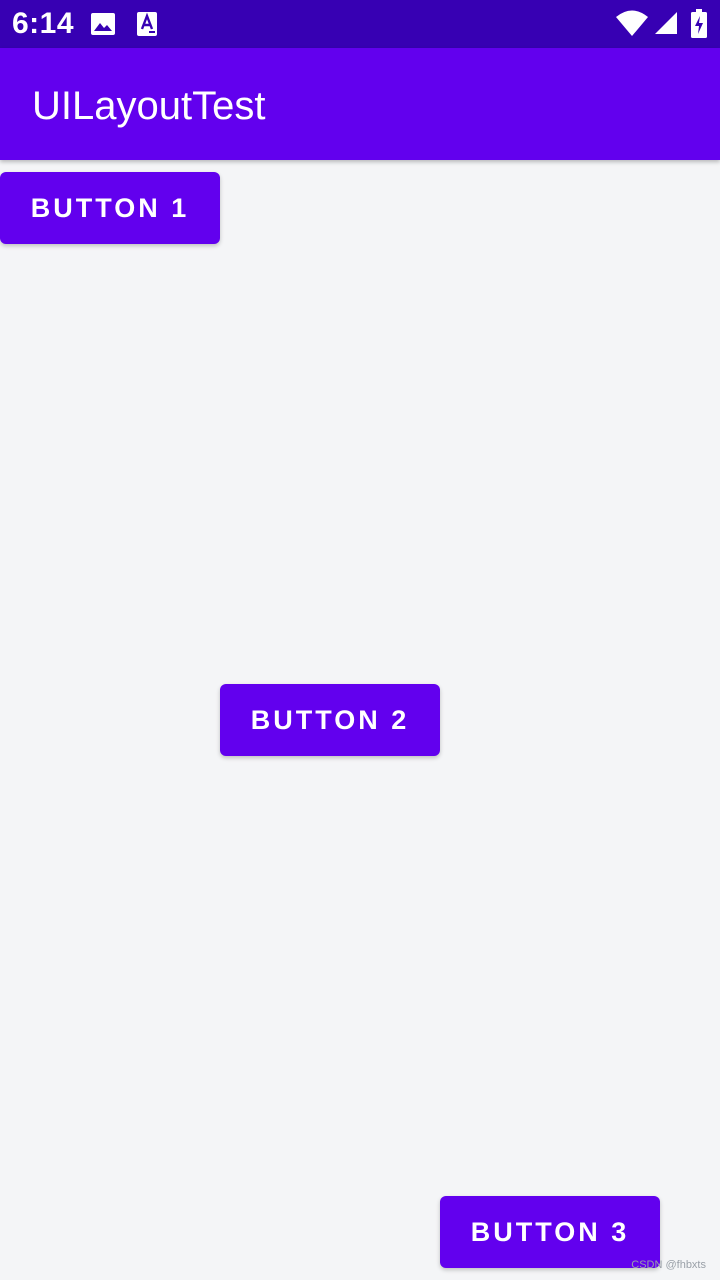 The width and height of the screenshot is (720, 1280). I want to click on button-3: BUTTON 3, so click(550, 1232).